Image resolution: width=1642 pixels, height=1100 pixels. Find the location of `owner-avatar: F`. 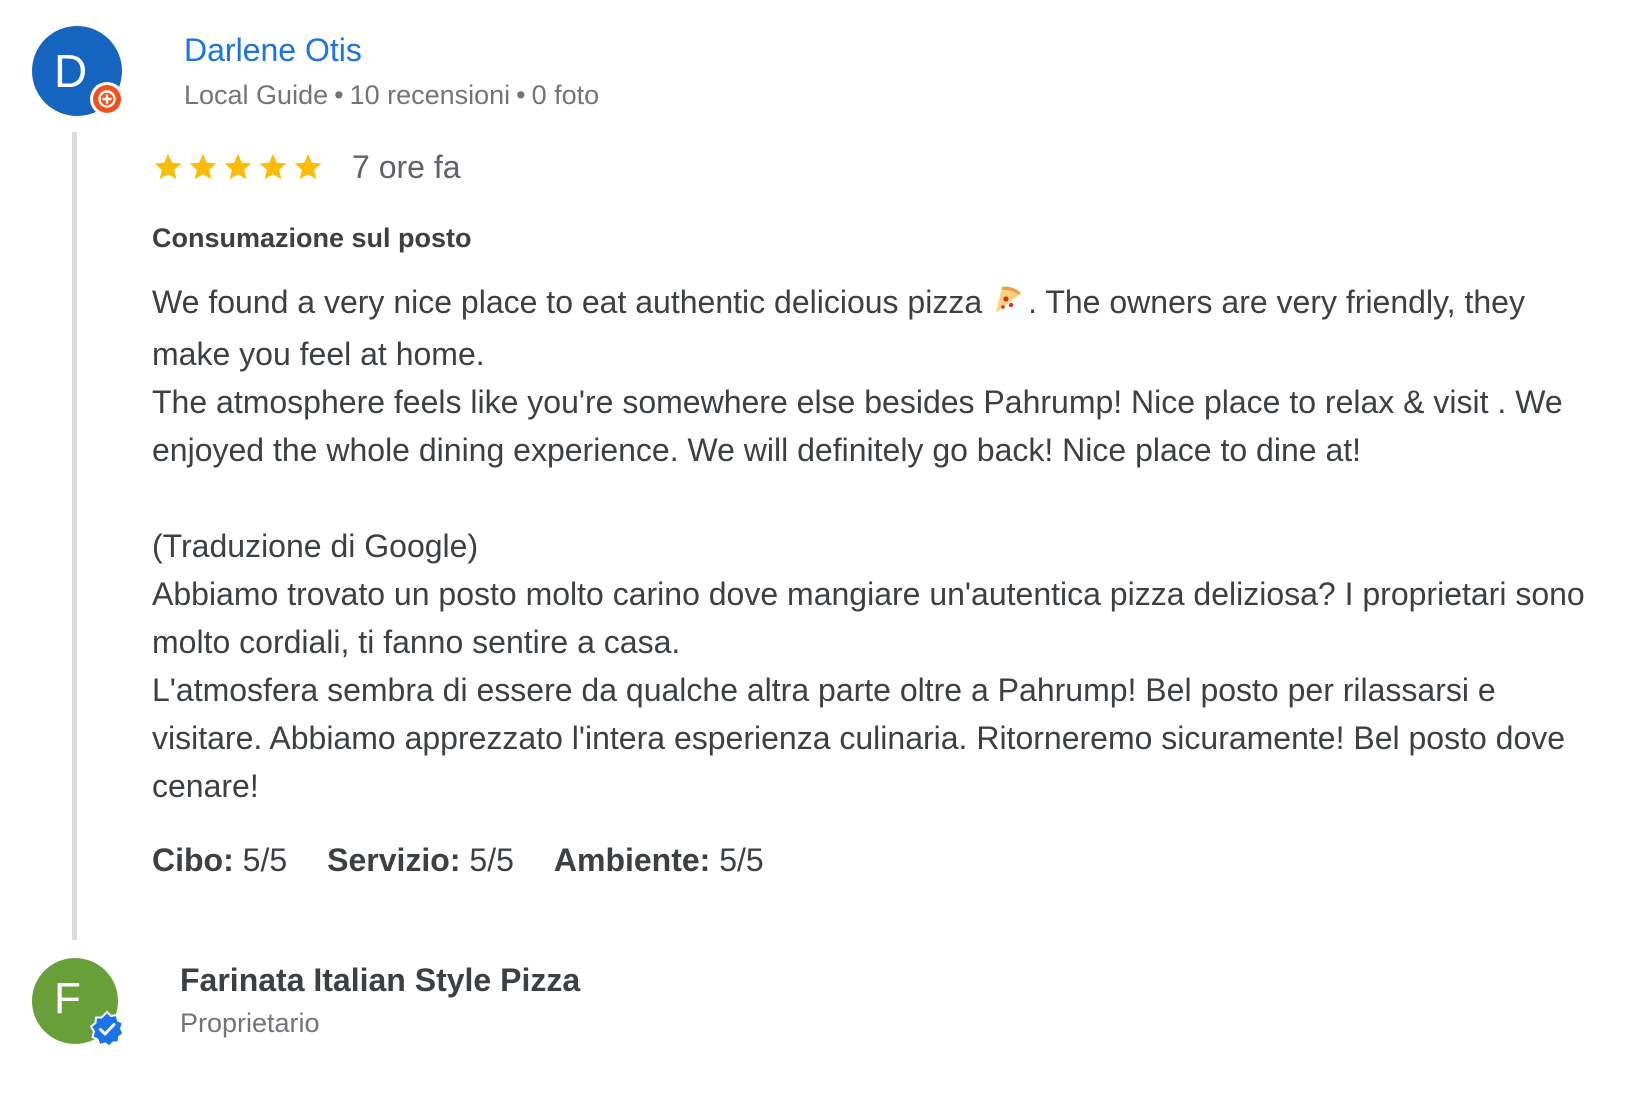

owner-avatar: F is located at coordinates (78, 1003).